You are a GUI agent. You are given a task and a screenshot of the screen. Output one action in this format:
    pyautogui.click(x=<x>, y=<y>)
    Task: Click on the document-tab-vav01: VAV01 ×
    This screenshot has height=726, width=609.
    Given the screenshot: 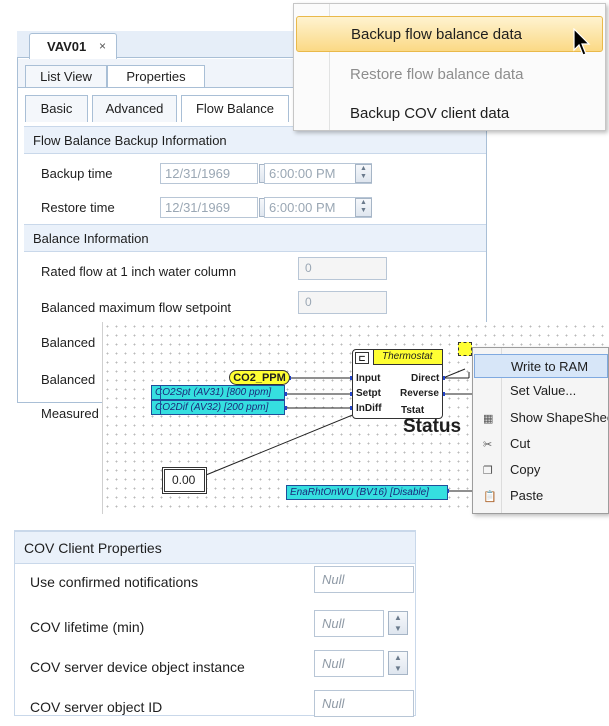 What is the action you would take?
    pyautogui.click(x=73, y=46)
    